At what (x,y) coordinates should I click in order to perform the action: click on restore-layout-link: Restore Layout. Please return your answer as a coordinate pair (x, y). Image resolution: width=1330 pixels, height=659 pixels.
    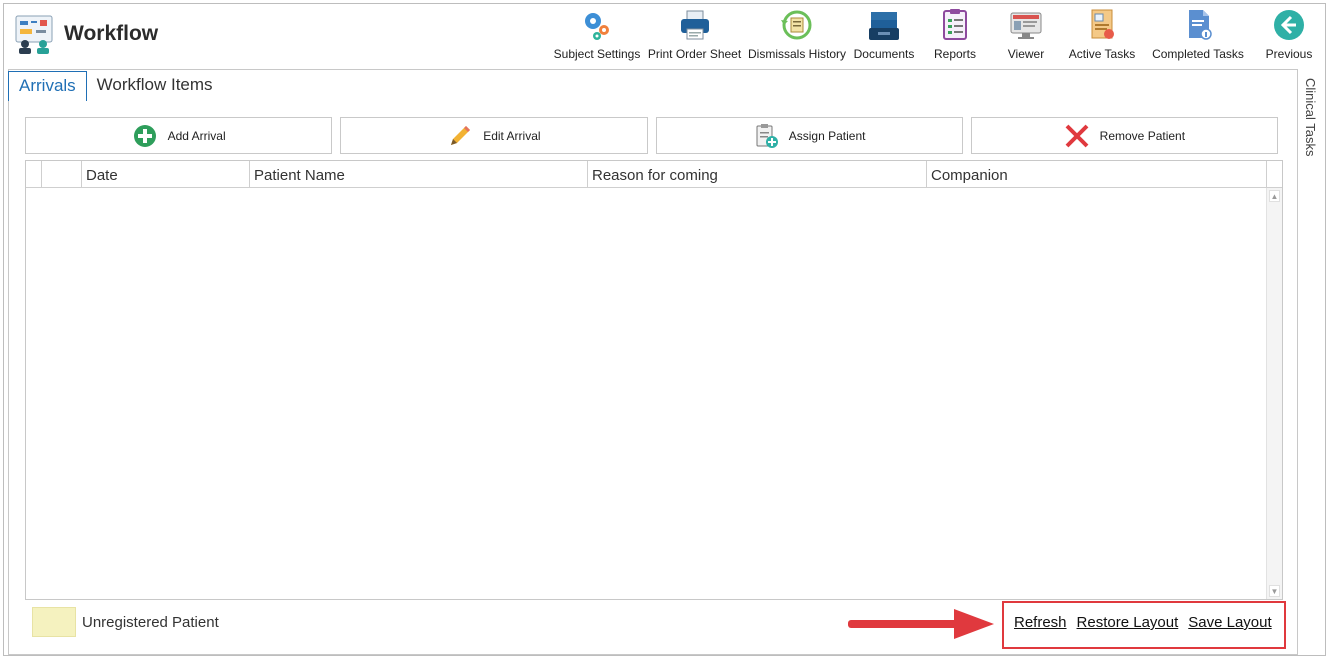
    Looking at the image, I should click on (1128, 622).